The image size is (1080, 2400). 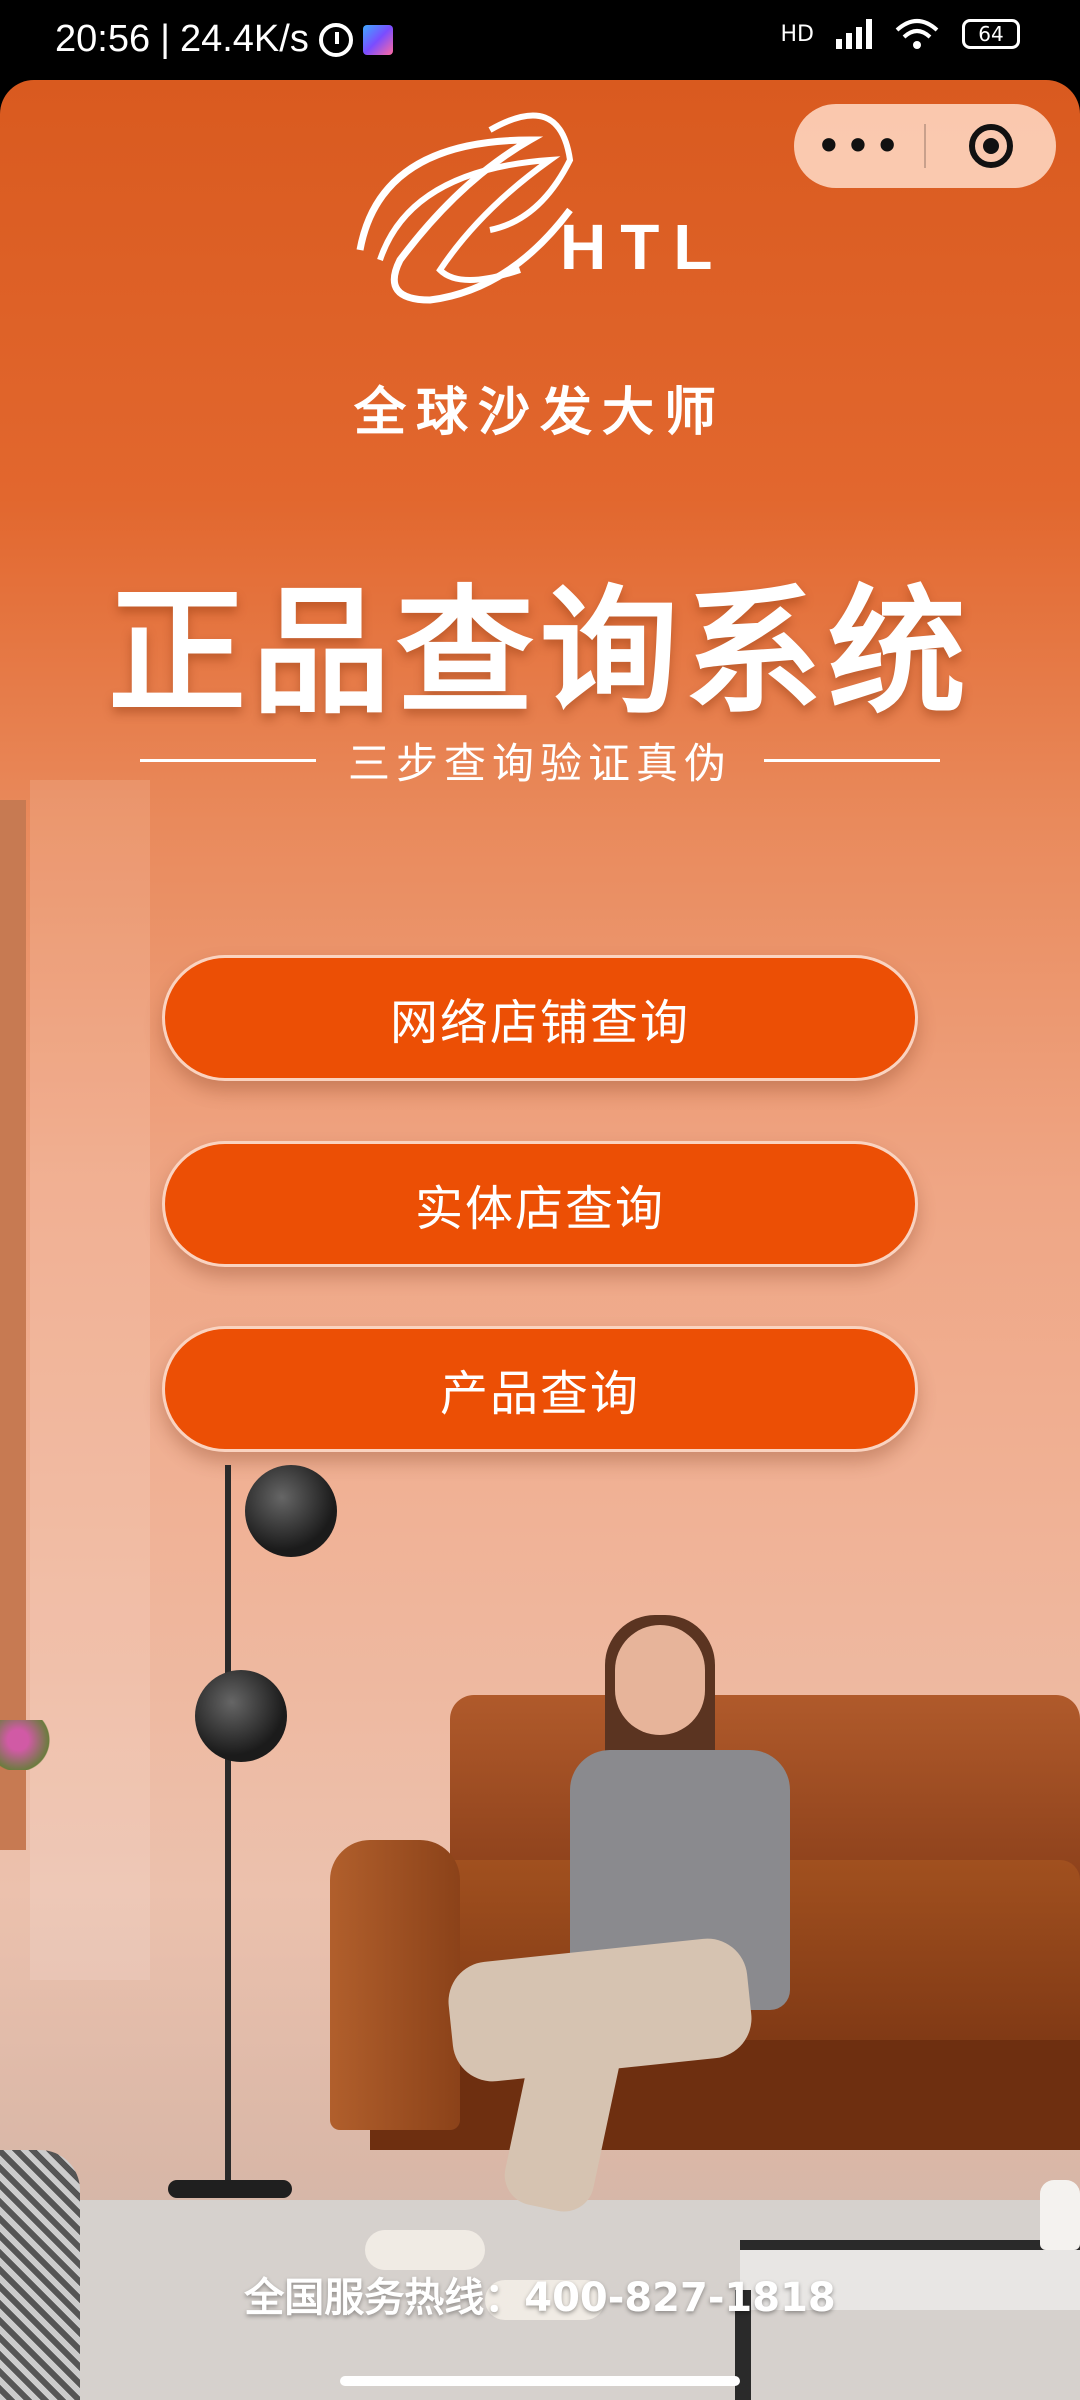 What do you see at coordinates (425, 2250) in the screenshot?
I see `slipper-left` at bounding box center [425, 2250].